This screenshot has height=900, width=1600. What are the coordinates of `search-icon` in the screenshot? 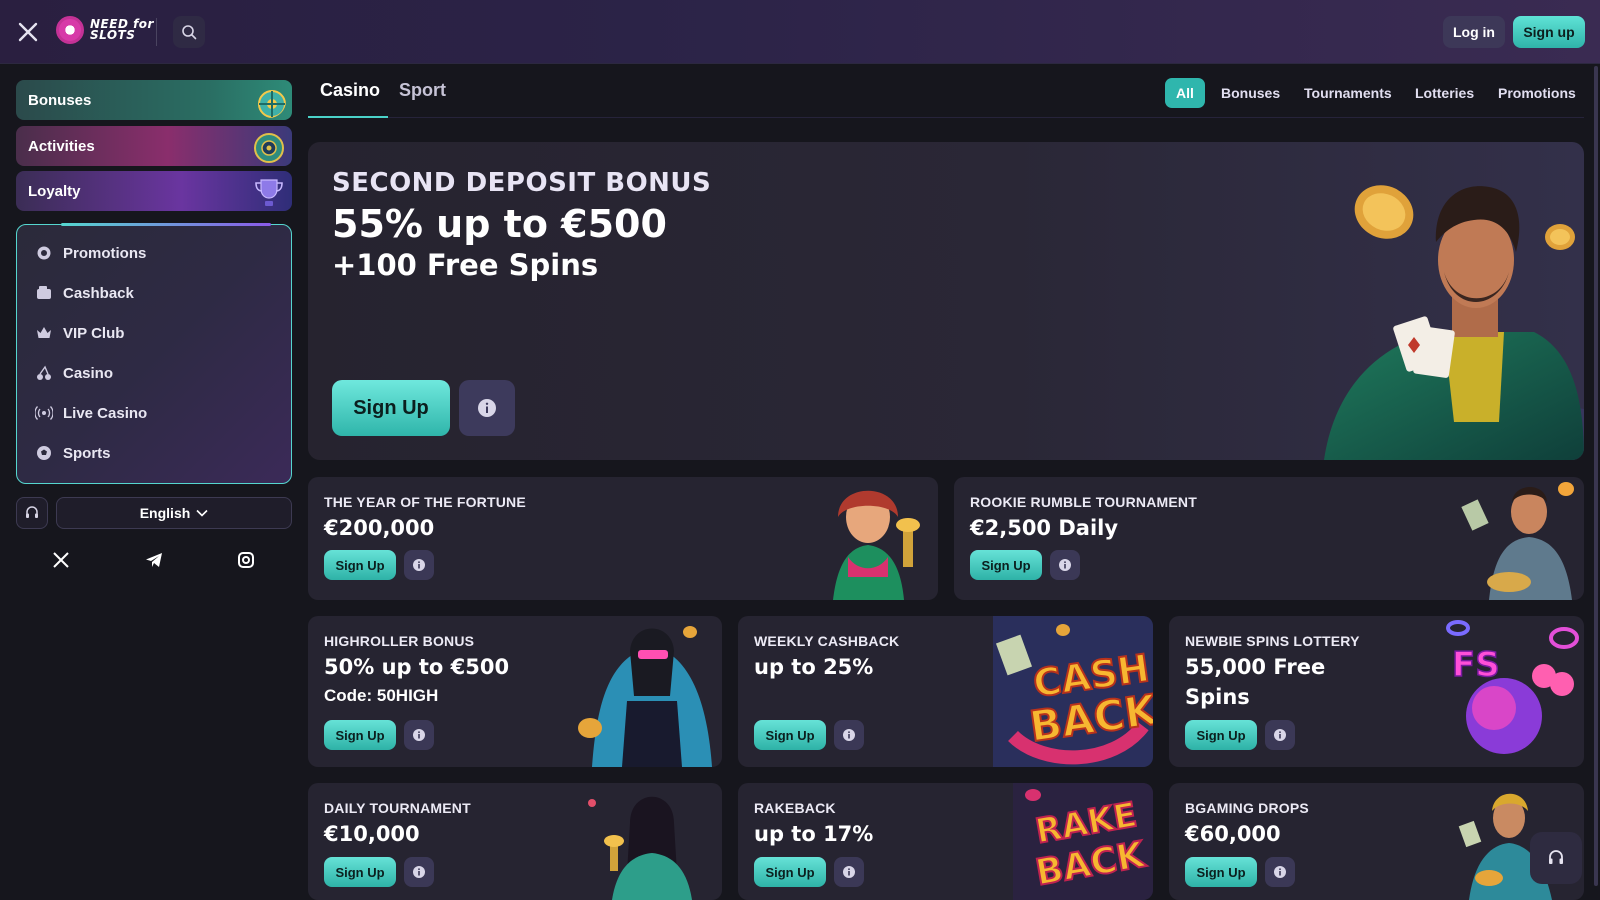 It's located at (189, 32).